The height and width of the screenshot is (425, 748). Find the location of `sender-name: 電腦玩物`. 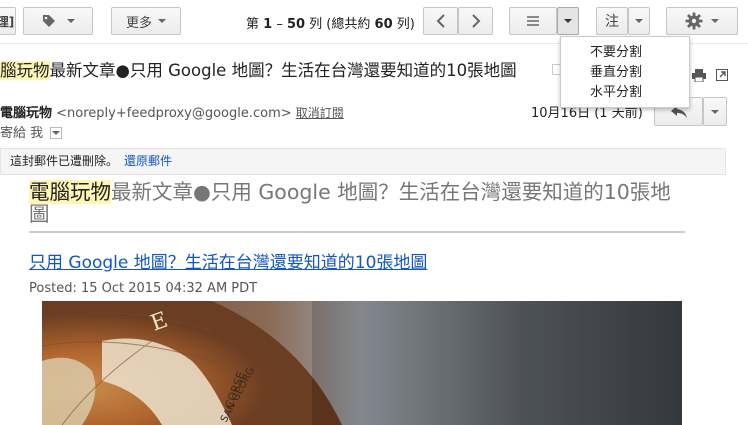

sender-name: 電腦玩物 is located at coordinates (26, 113).